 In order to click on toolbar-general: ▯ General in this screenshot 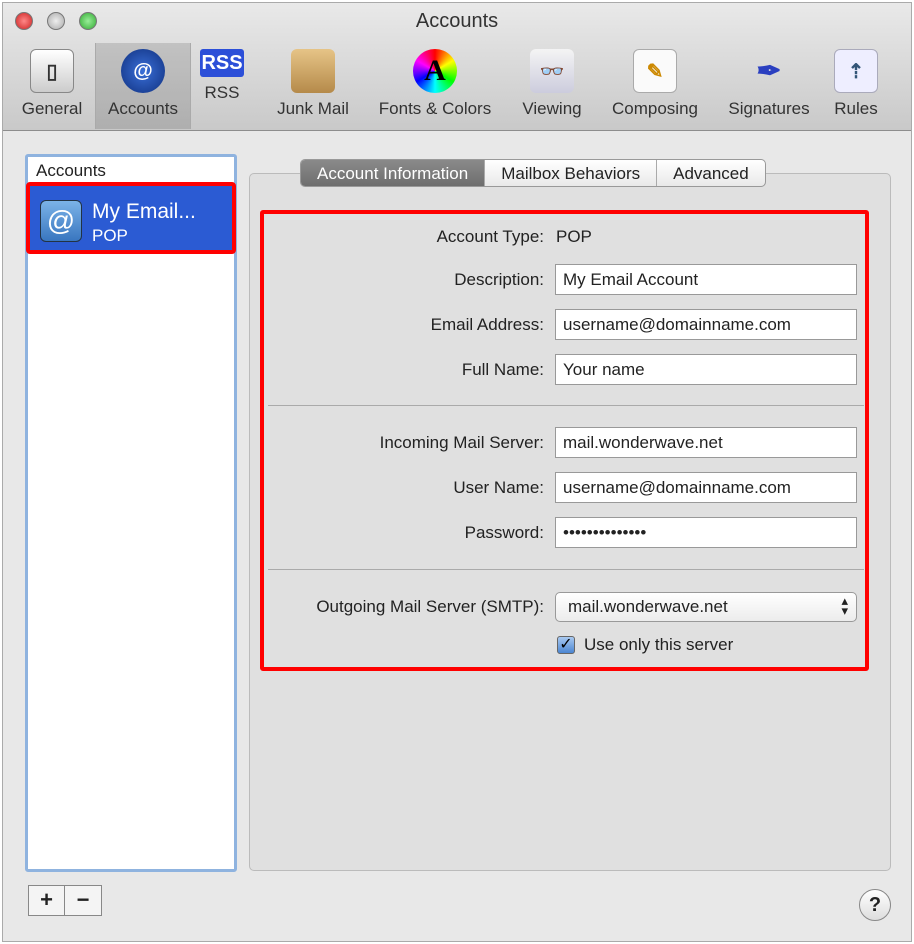, I will do `click(52, 86)`.